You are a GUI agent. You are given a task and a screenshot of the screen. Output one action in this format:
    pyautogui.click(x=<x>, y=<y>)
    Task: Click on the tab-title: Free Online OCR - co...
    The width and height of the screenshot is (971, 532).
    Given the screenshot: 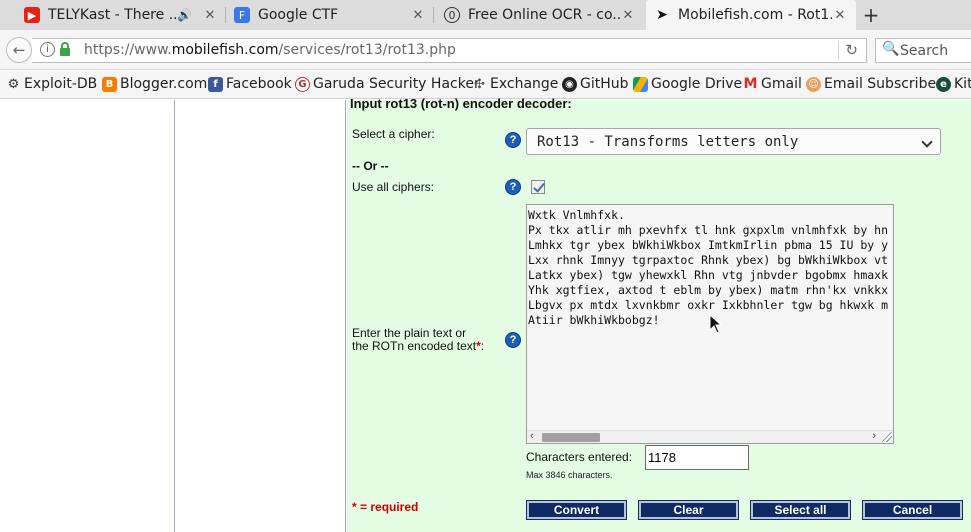 What is the action you would take?
    pyautogui.click(x=544, y=15)
    